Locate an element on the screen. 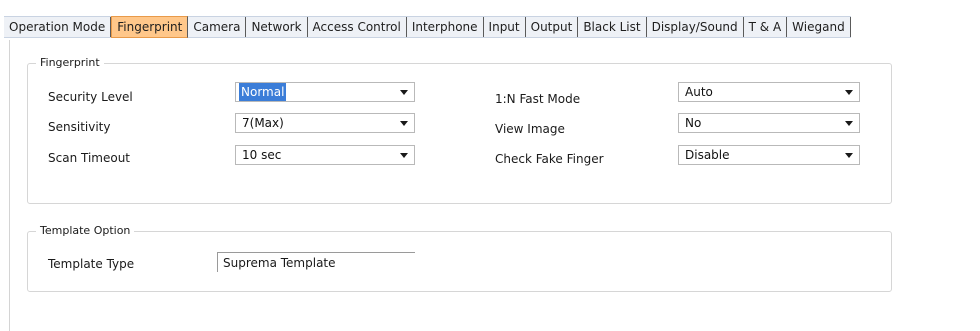  view-image-select: No is located at coordinates (769, 123).